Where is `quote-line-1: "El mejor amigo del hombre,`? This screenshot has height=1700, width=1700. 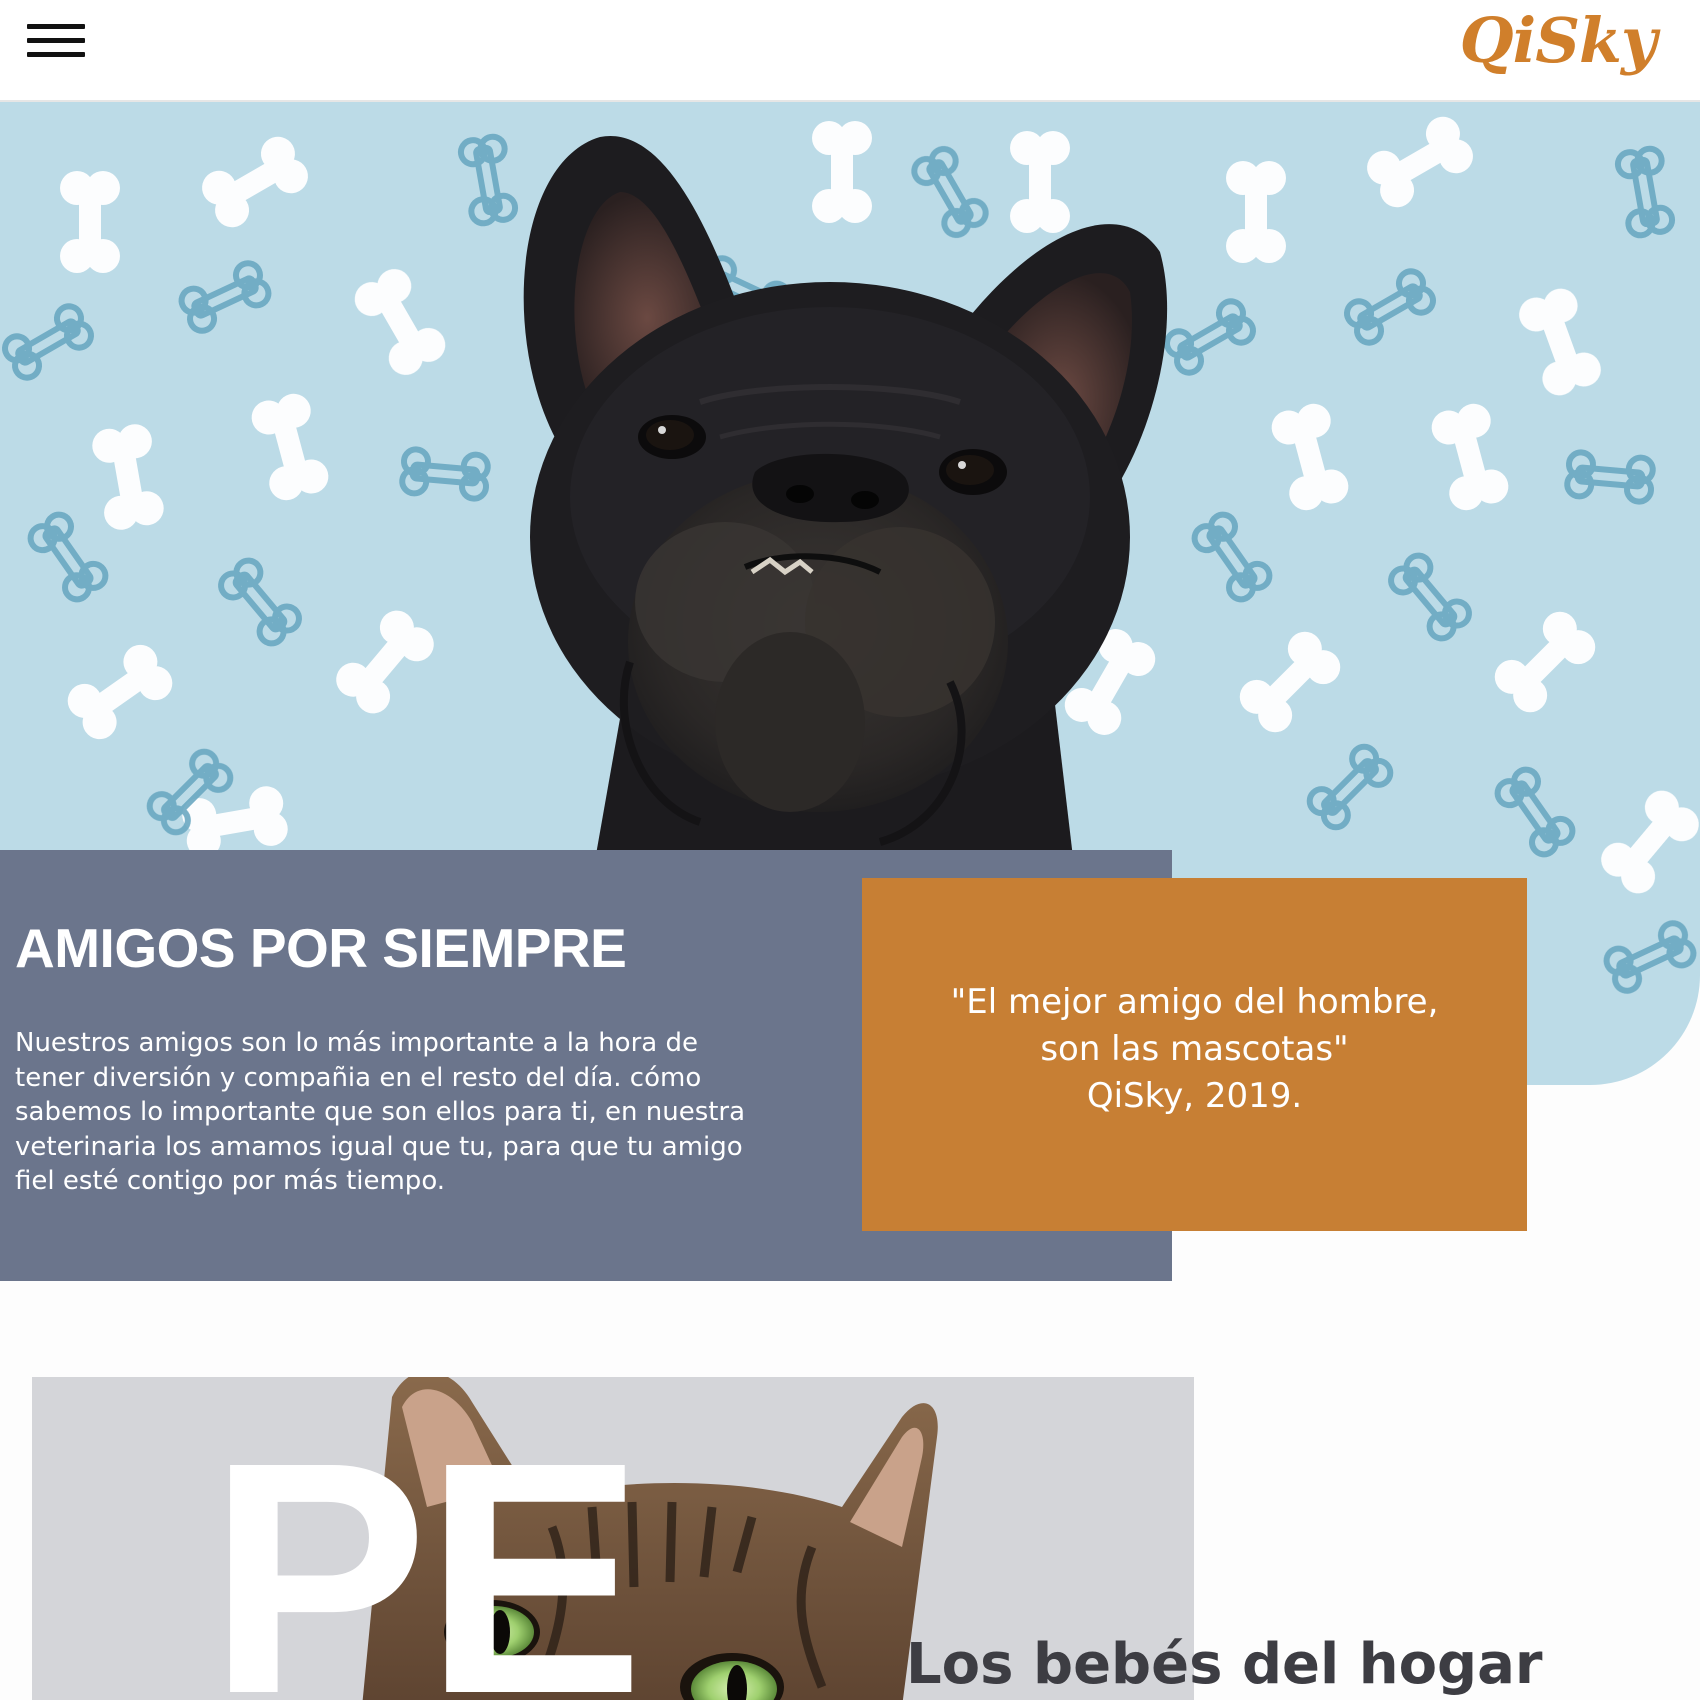
quote-line-1: "El mejor amigo del hombre, is located at coordinates (1194, 1002).